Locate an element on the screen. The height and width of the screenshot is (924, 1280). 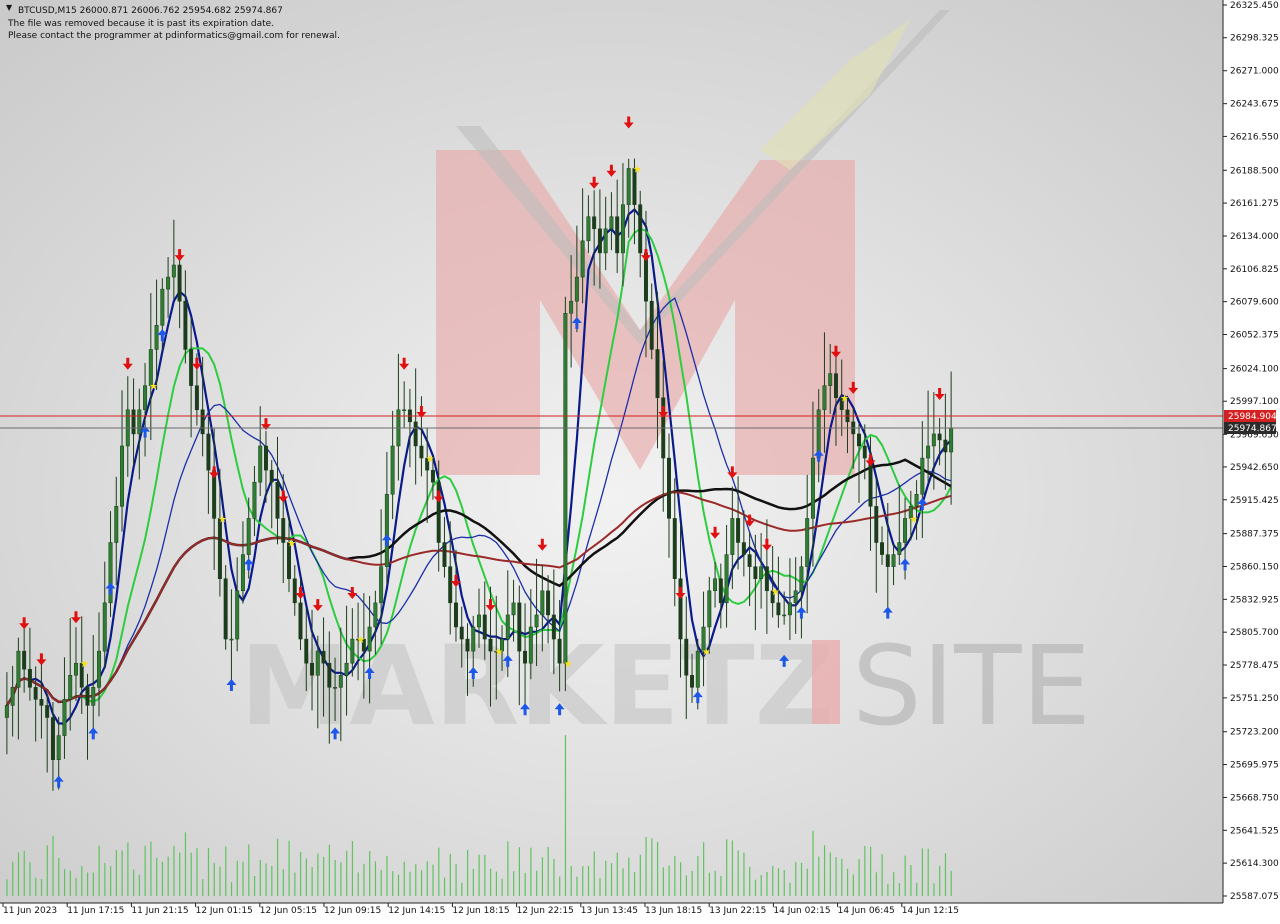
price-tick-label: 25942.650 is located at coordinates (1254, 468).